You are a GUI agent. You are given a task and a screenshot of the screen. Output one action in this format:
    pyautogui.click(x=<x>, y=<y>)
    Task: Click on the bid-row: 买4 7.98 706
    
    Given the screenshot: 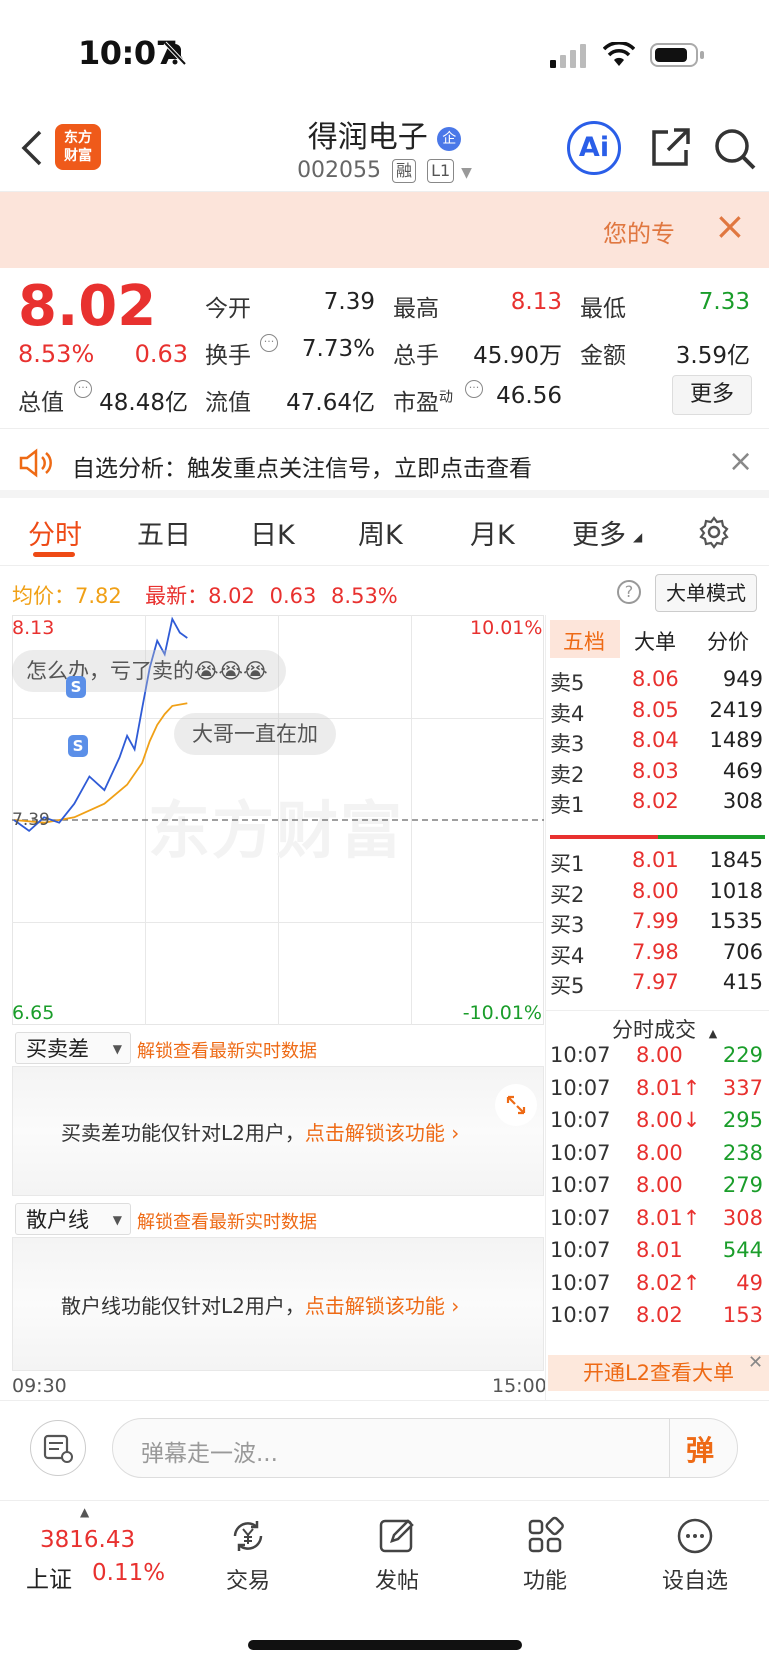 What is the action you would take?
    pyautogui.click(x=657, y=956)
    